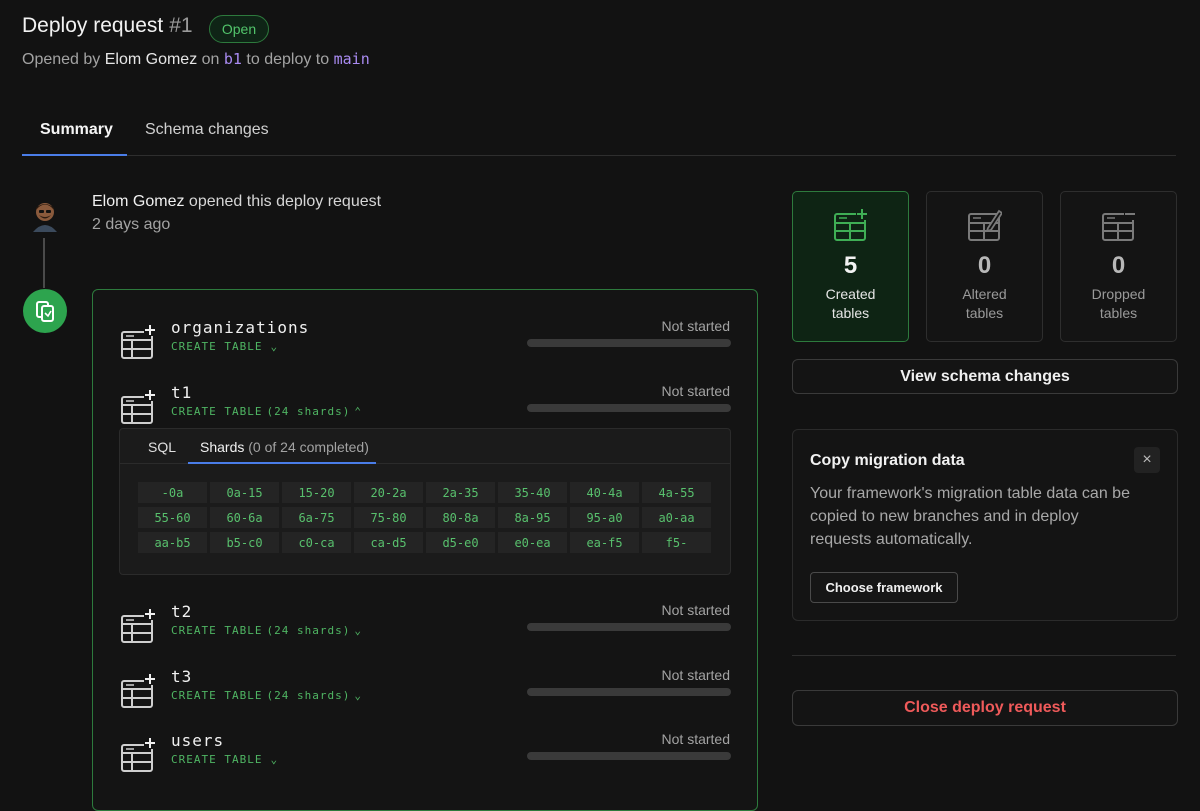 The image size is (1200, 811). What do you see at coordinates (316, 517) in the screenshot?
I see `shard-cell: 6a-75` at bounding box center [316, 517].